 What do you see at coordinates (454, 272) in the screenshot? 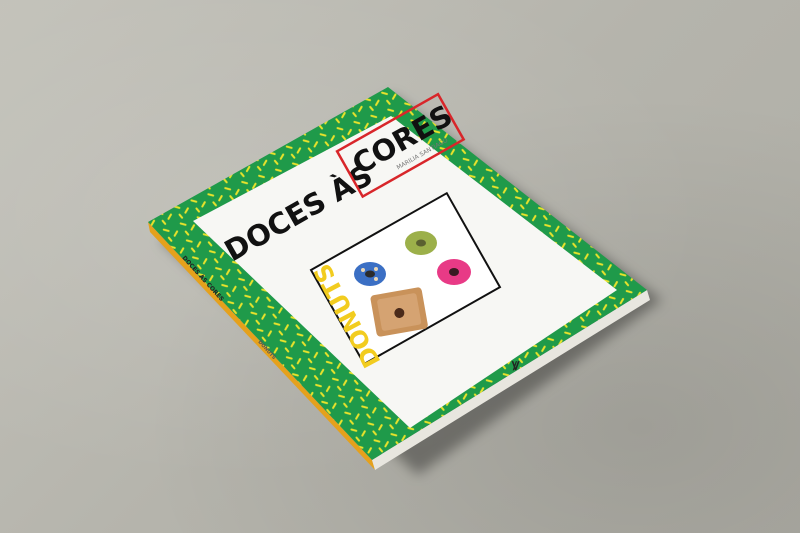
I see `donut-pink` at bounding box center [454, 272].